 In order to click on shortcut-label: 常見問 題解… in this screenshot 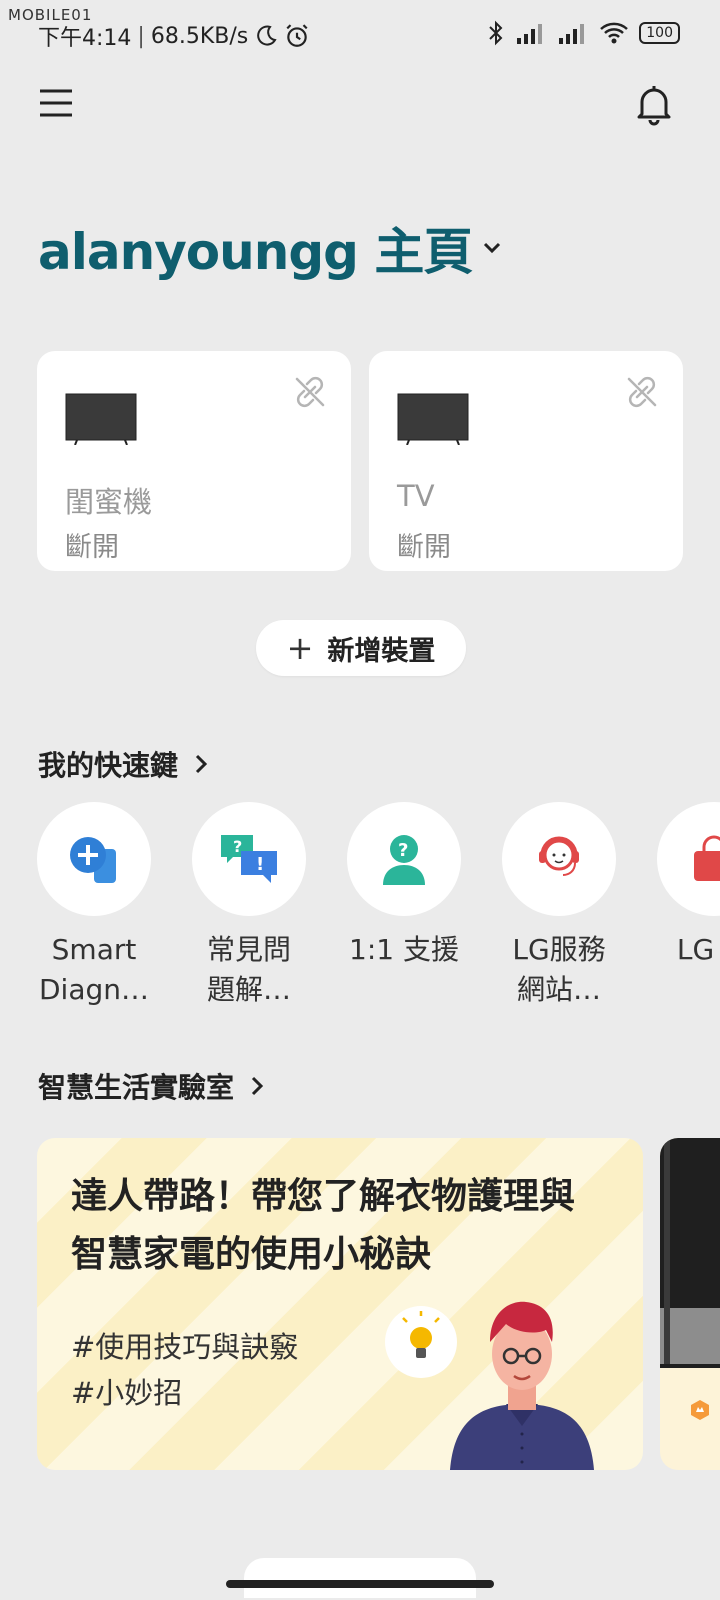, I will do `click(248, 969)`.